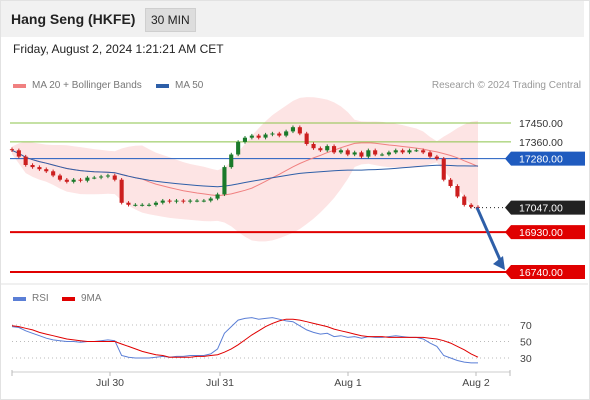  What do you see at coordinates (220, 383) in the screenshot?
I see `x-tick-label: Jul 31` at bounding box center [220, 383].